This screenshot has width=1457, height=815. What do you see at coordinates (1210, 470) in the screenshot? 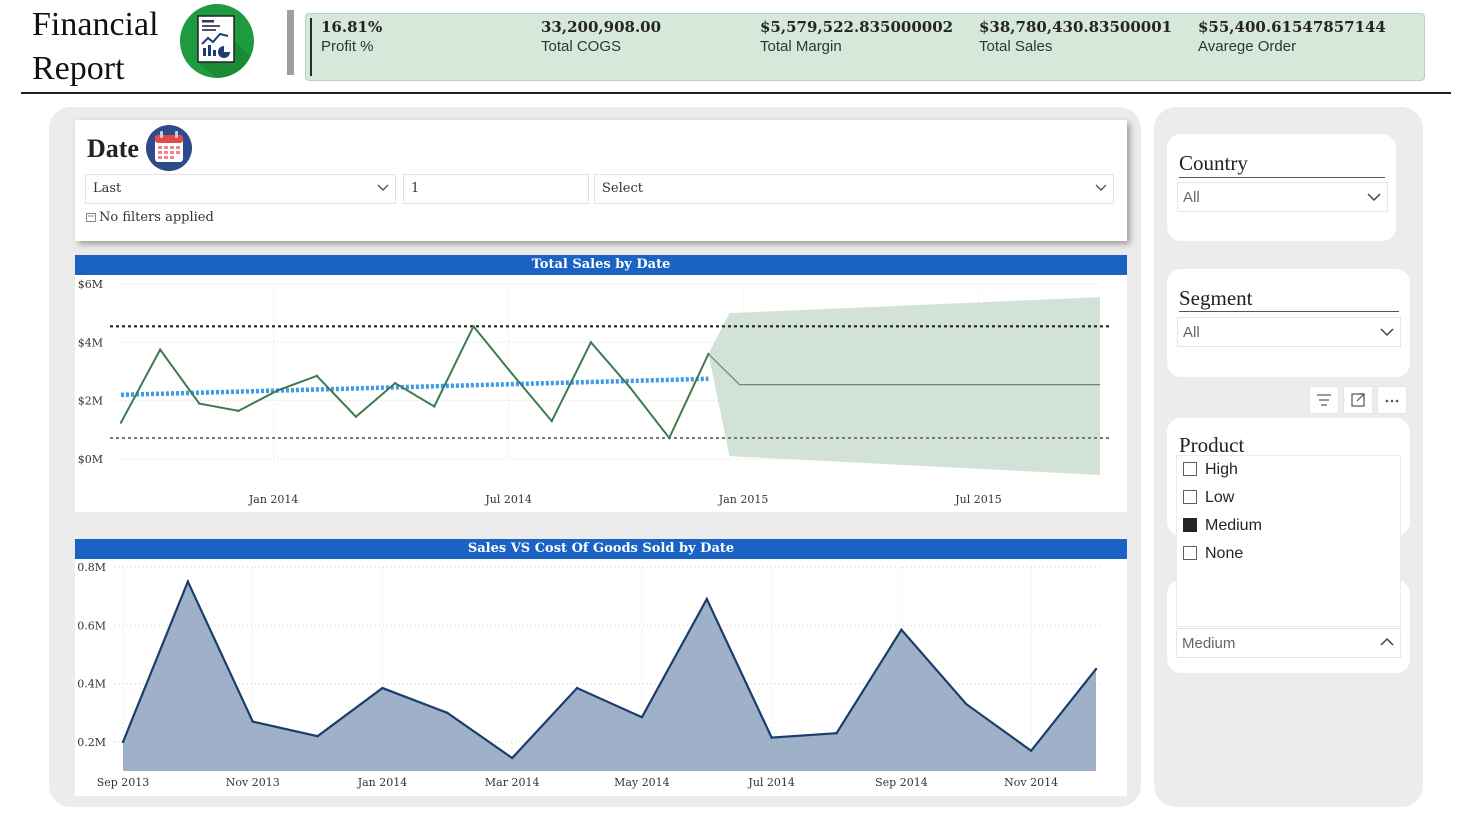
I see `product-option-high: High` at bounding box center [1210, 470].